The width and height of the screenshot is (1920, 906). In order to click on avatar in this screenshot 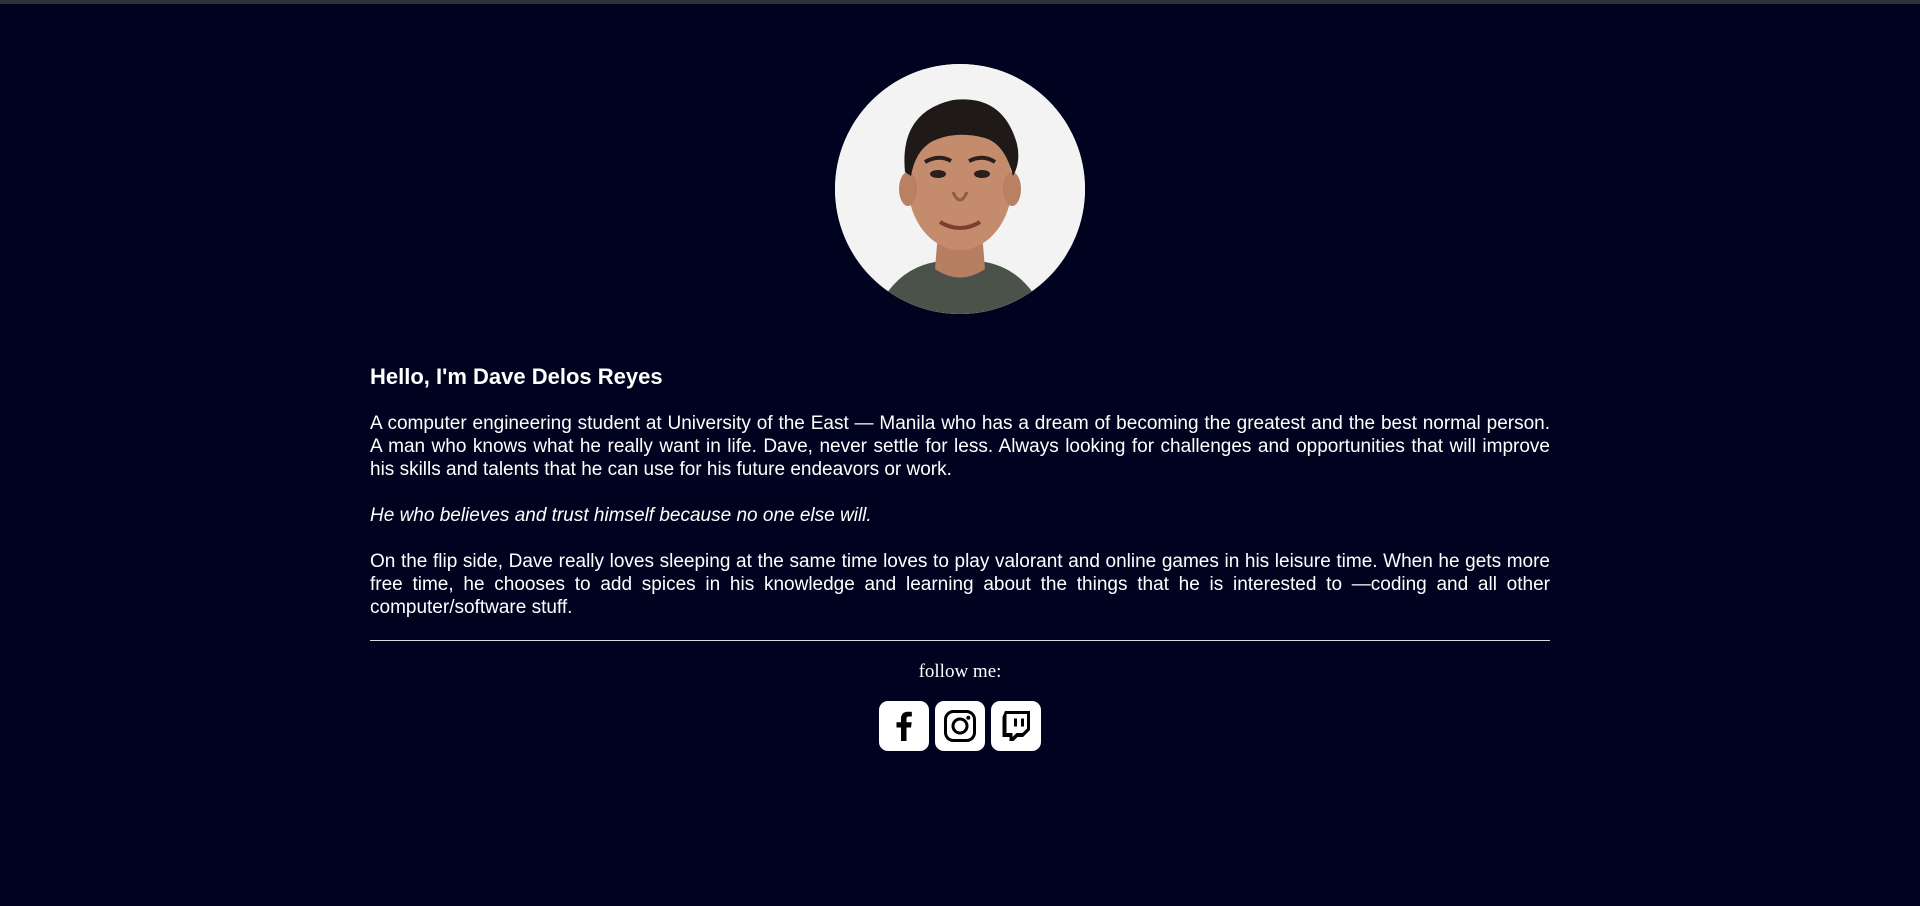, I will do `click(960, 189)`.